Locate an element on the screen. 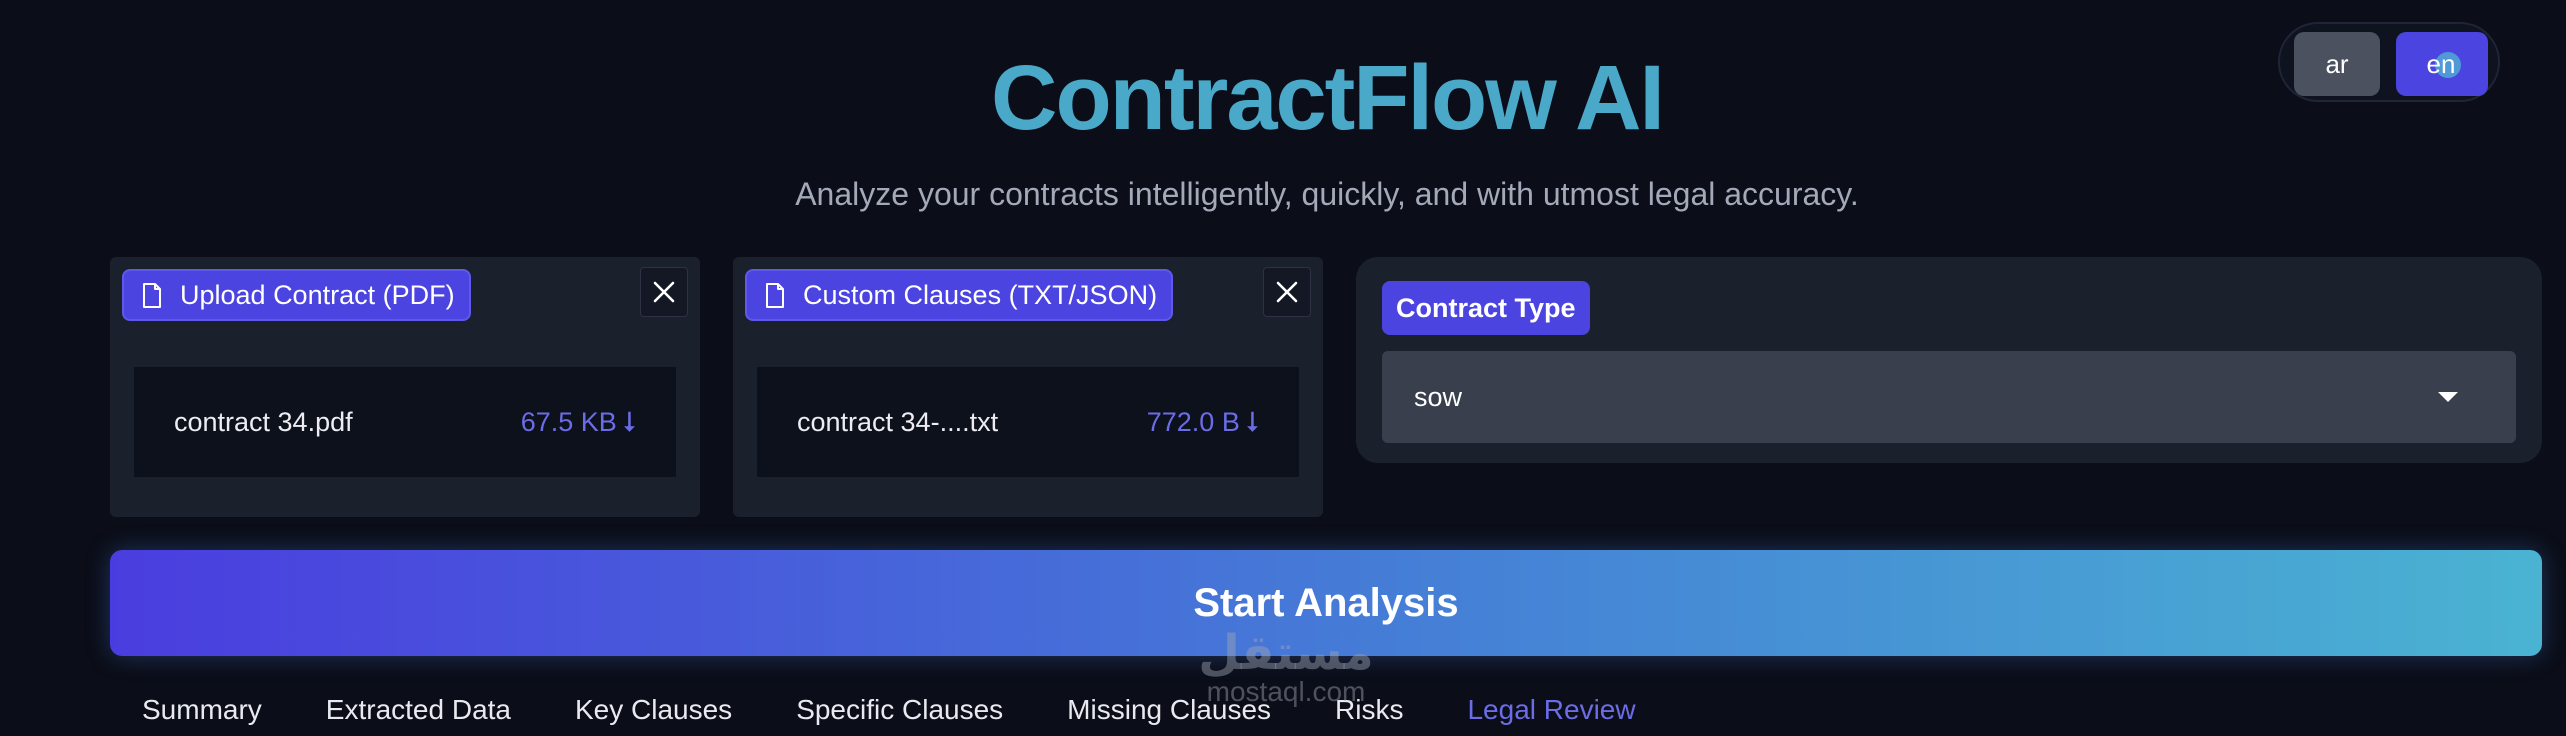 Image resolution: width=2566 pixels, height=736 pixels. tab-key-clauses: Key Clauses is located at coordinates (653, 714).